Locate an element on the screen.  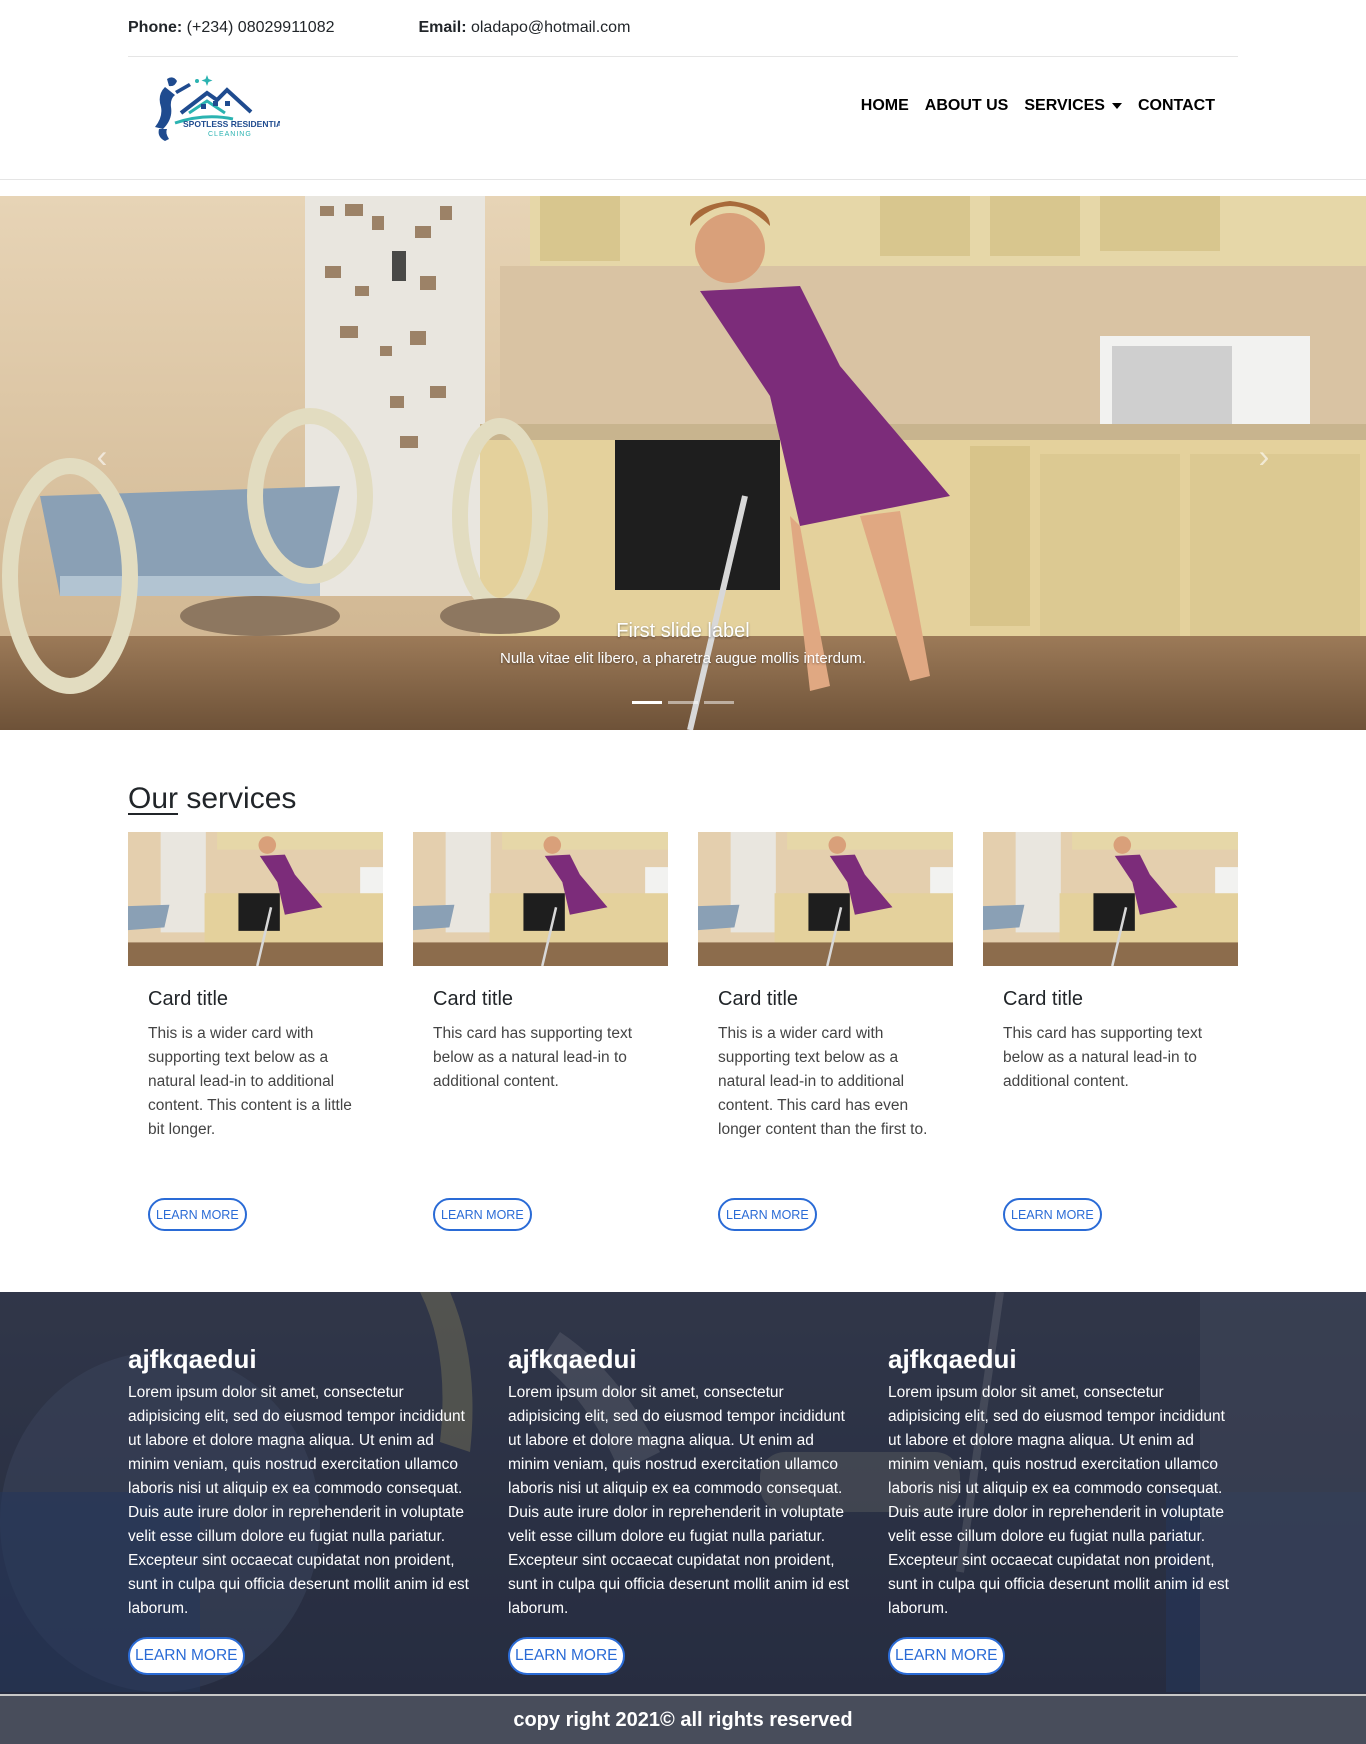
services-heading-rest: services is located at coordinates (237, 798).